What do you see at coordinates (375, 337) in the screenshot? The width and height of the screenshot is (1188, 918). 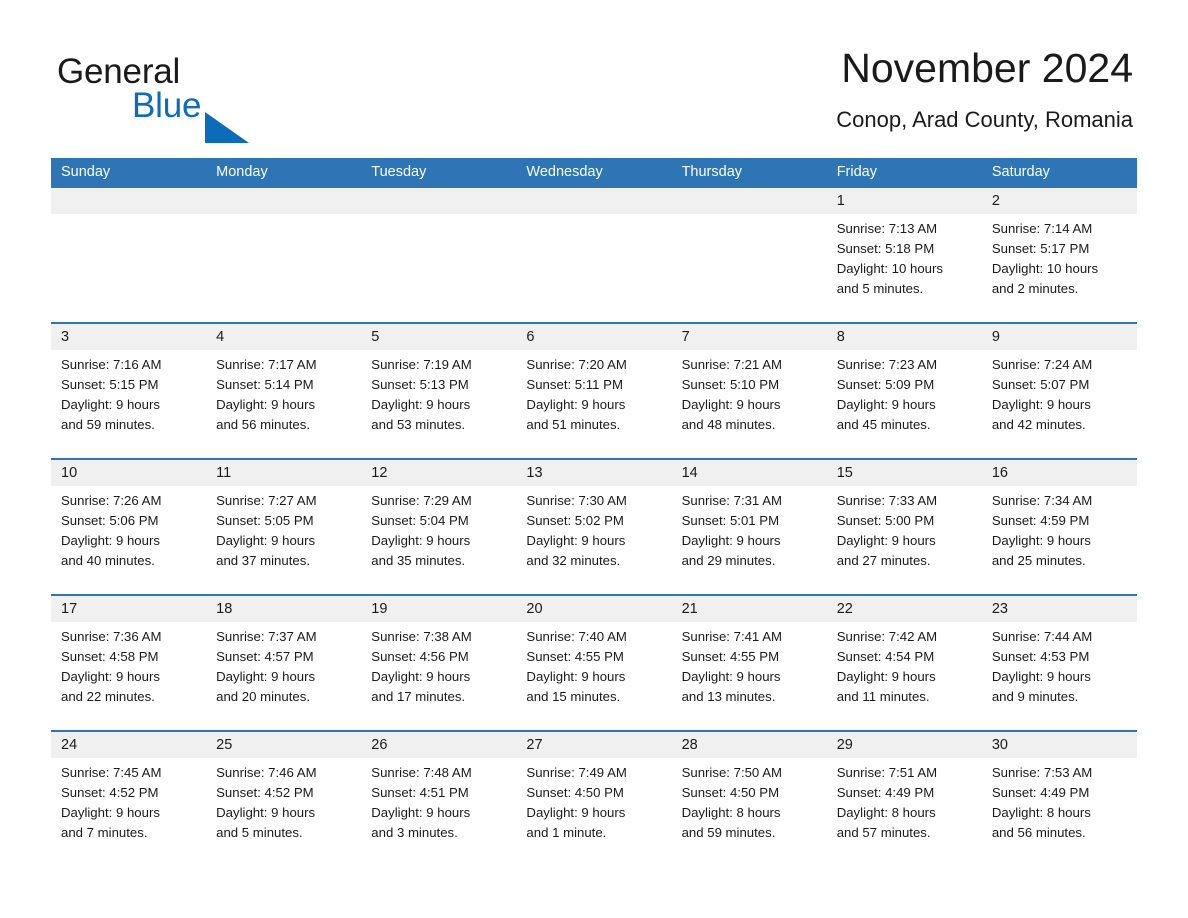 I see `day-number: 5` at bounding box center [375, 337].